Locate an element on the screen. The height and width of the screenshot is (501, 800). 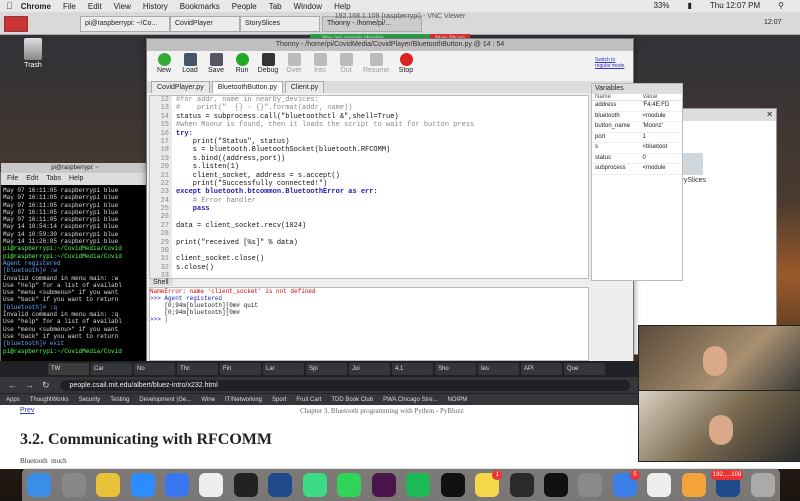
tab-covidplayer: CovidPlayer.py is located at coordinates (180, 87).